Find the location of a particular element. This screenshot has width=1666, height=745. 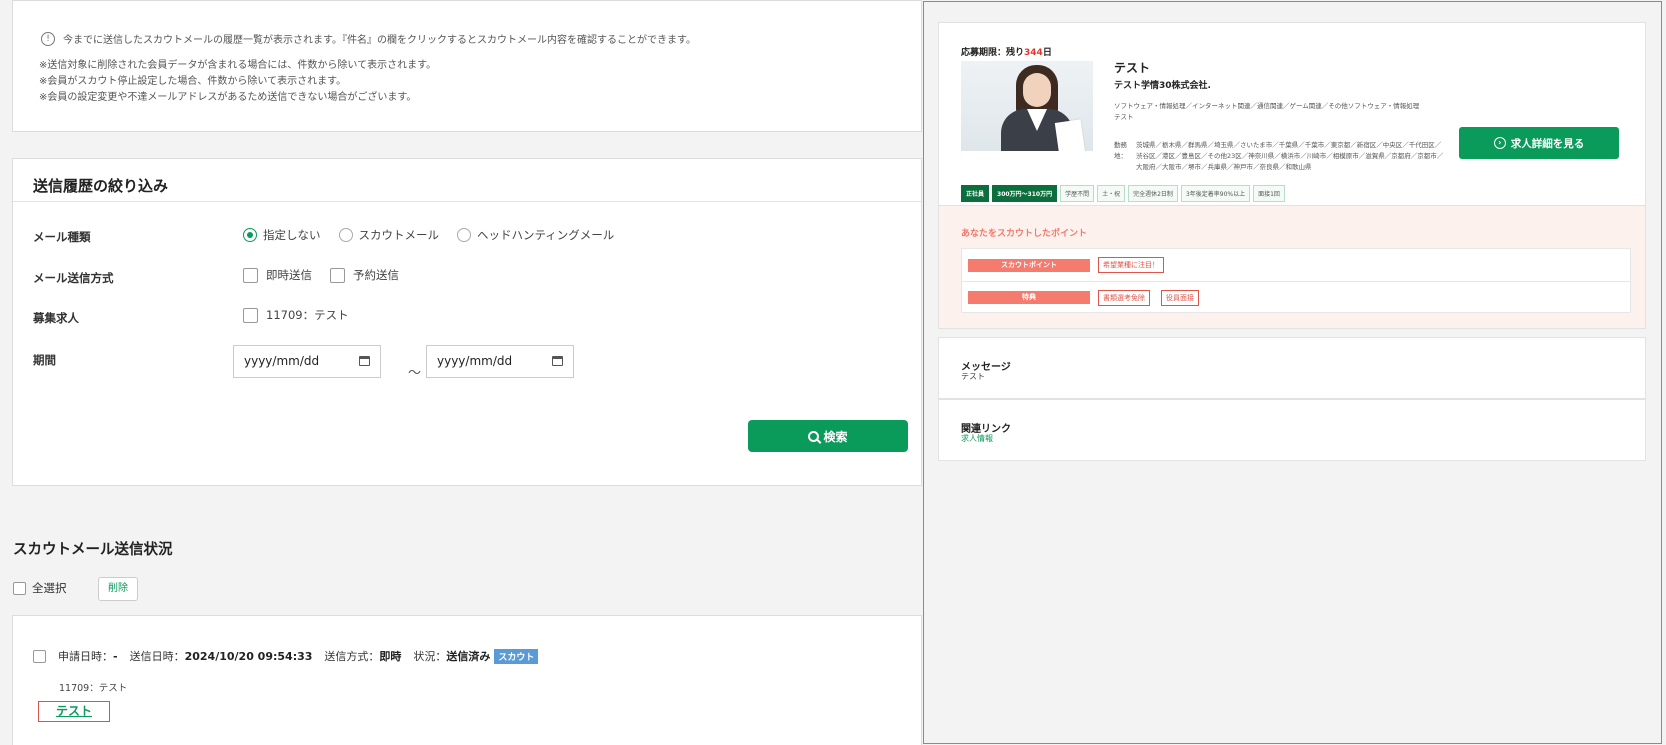

job-options: 11709：テスト is located at coordinates (305, 315).